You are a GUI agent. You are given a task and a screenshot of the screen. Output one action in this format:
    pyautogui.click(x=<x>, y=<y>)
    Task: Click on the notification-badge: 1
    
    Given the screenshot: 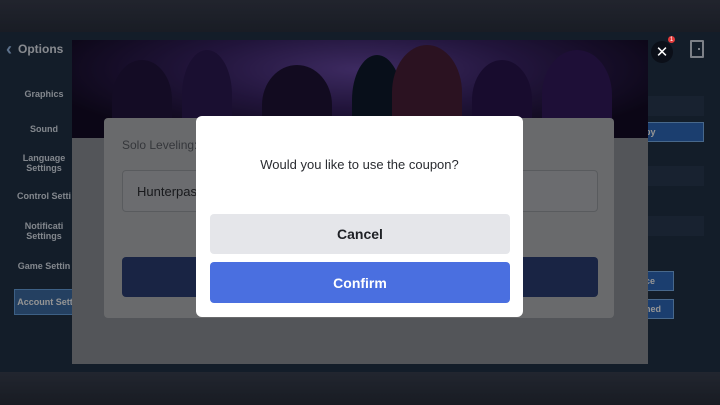 What is the action you would take?
    pyautogui.click(x=671, y=39)
    